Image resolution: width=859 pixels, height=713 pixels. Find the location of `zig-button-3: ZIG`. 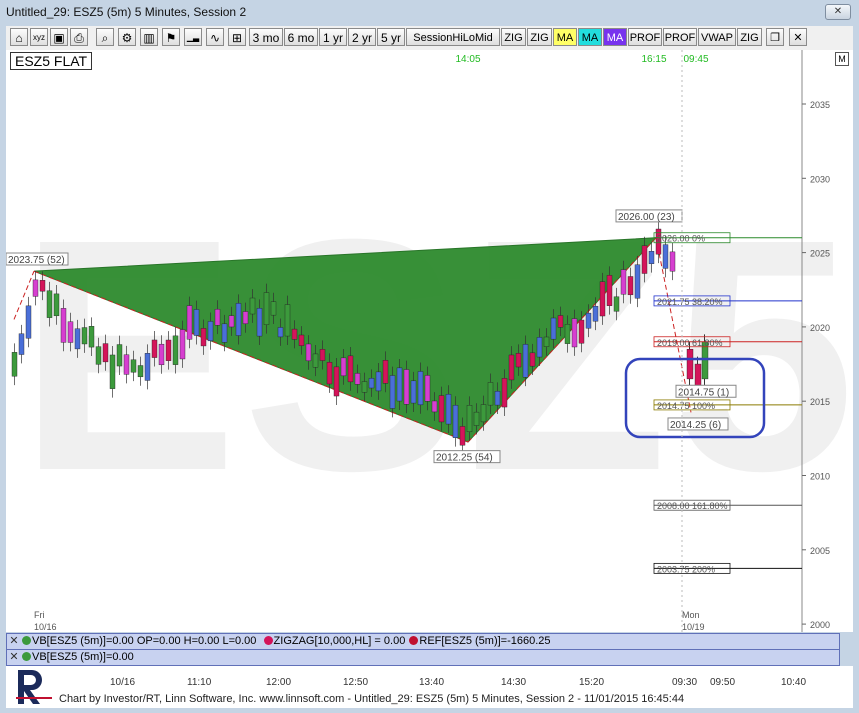

zig-button-3: ZIG is located at coordinates (749, 37).